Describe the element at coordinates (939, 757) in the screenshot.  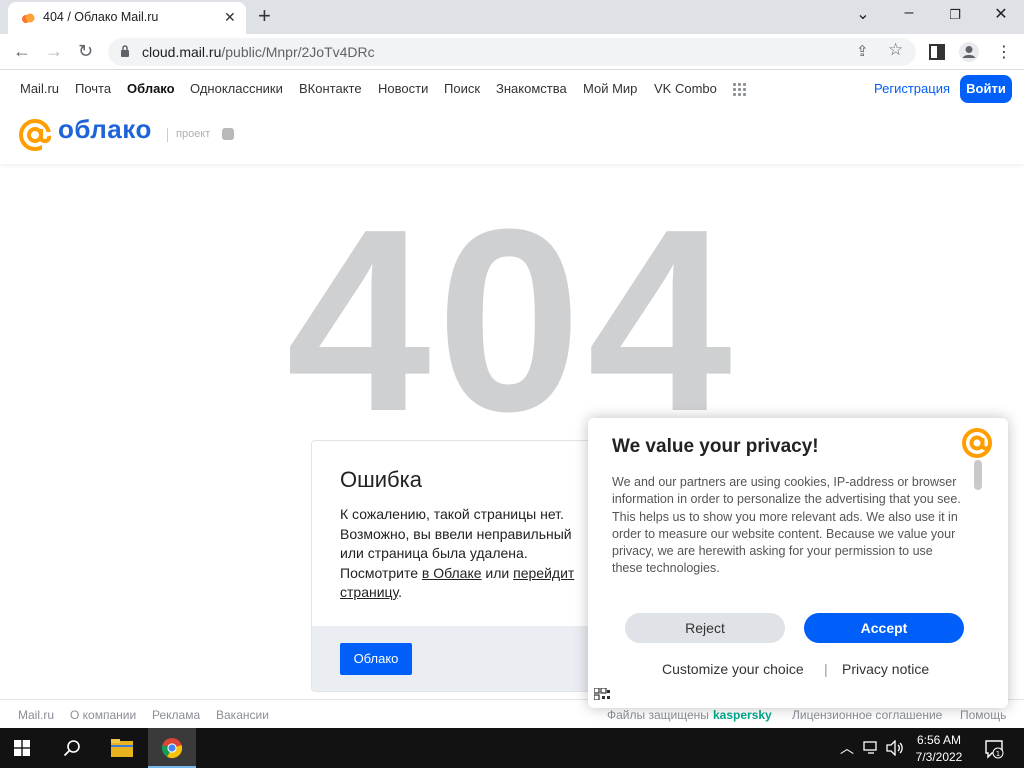
I see `clock-date: 7/3/2022` at that location.